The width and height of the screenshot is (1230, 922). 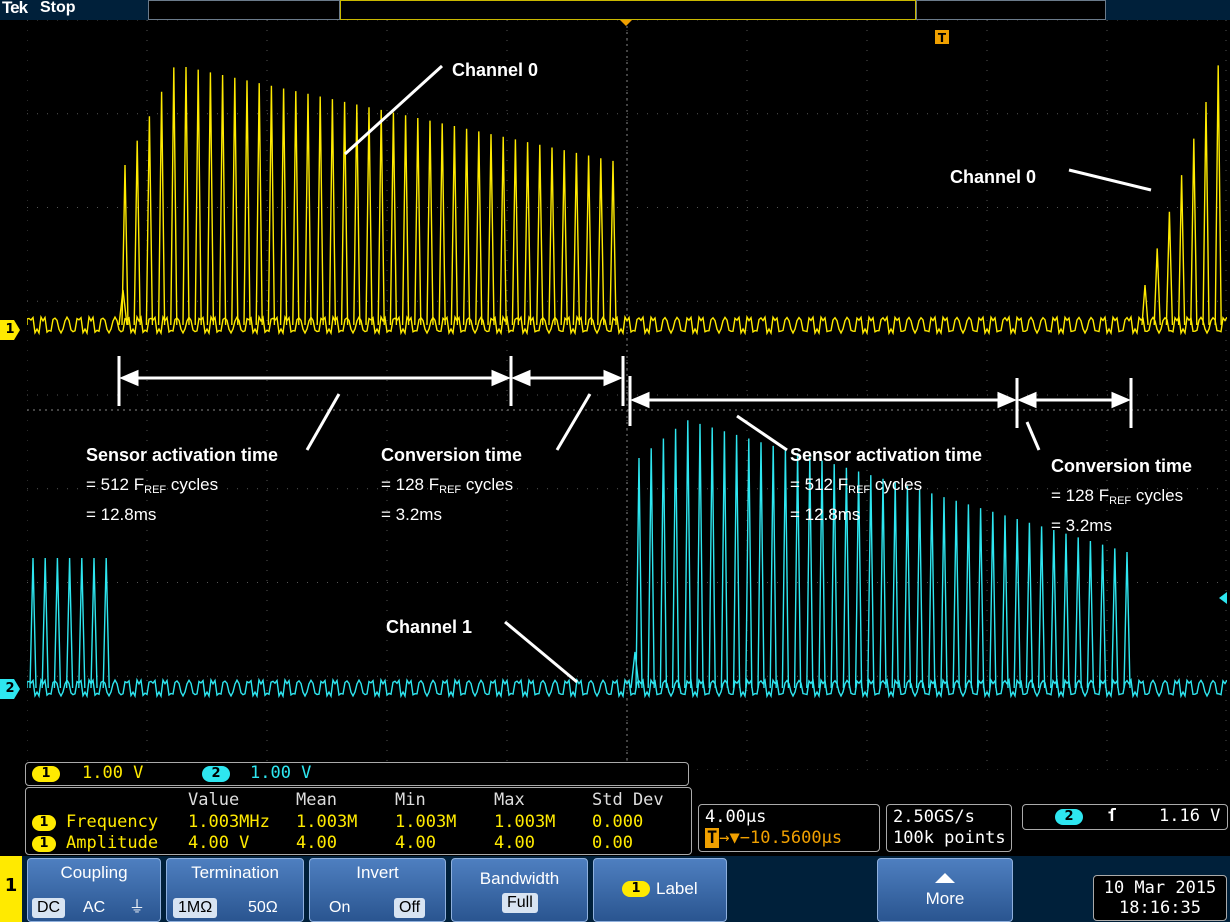 I want to click on trigger-slope-icon: ſ, so click(x=1112, y=816).